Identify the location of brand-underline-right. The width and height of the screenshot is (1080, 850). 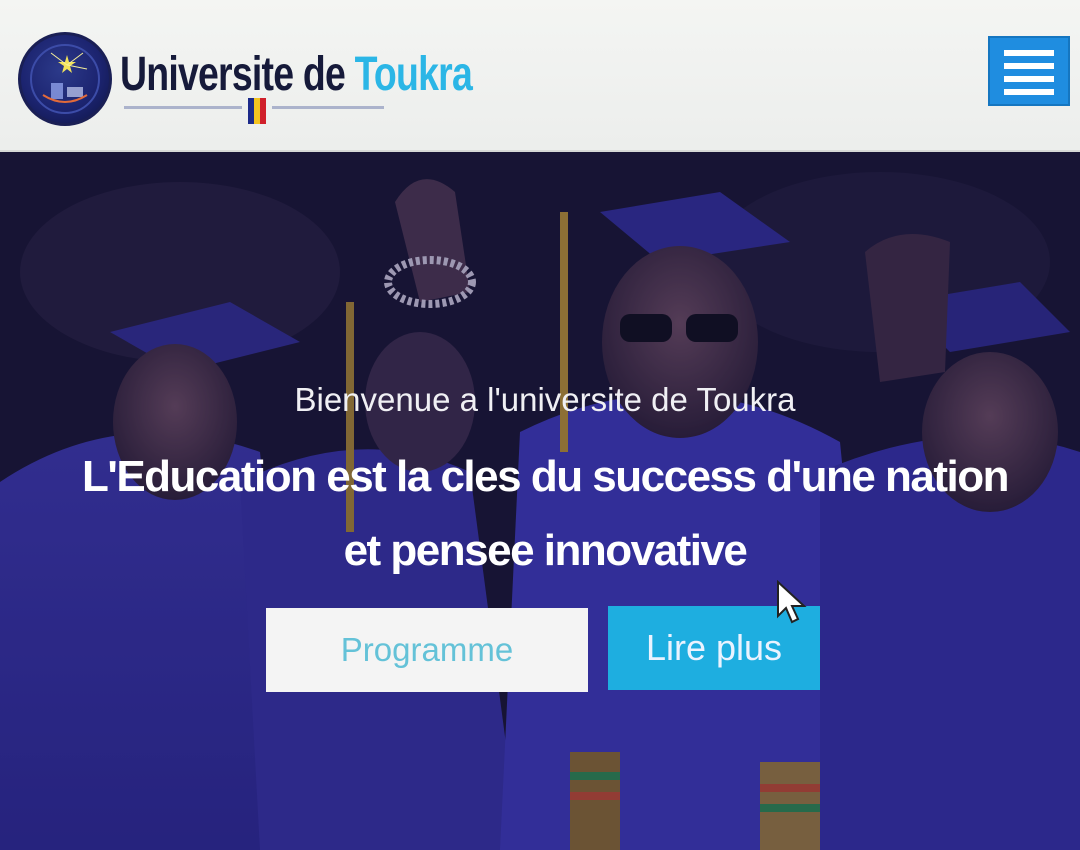
(328, 107).